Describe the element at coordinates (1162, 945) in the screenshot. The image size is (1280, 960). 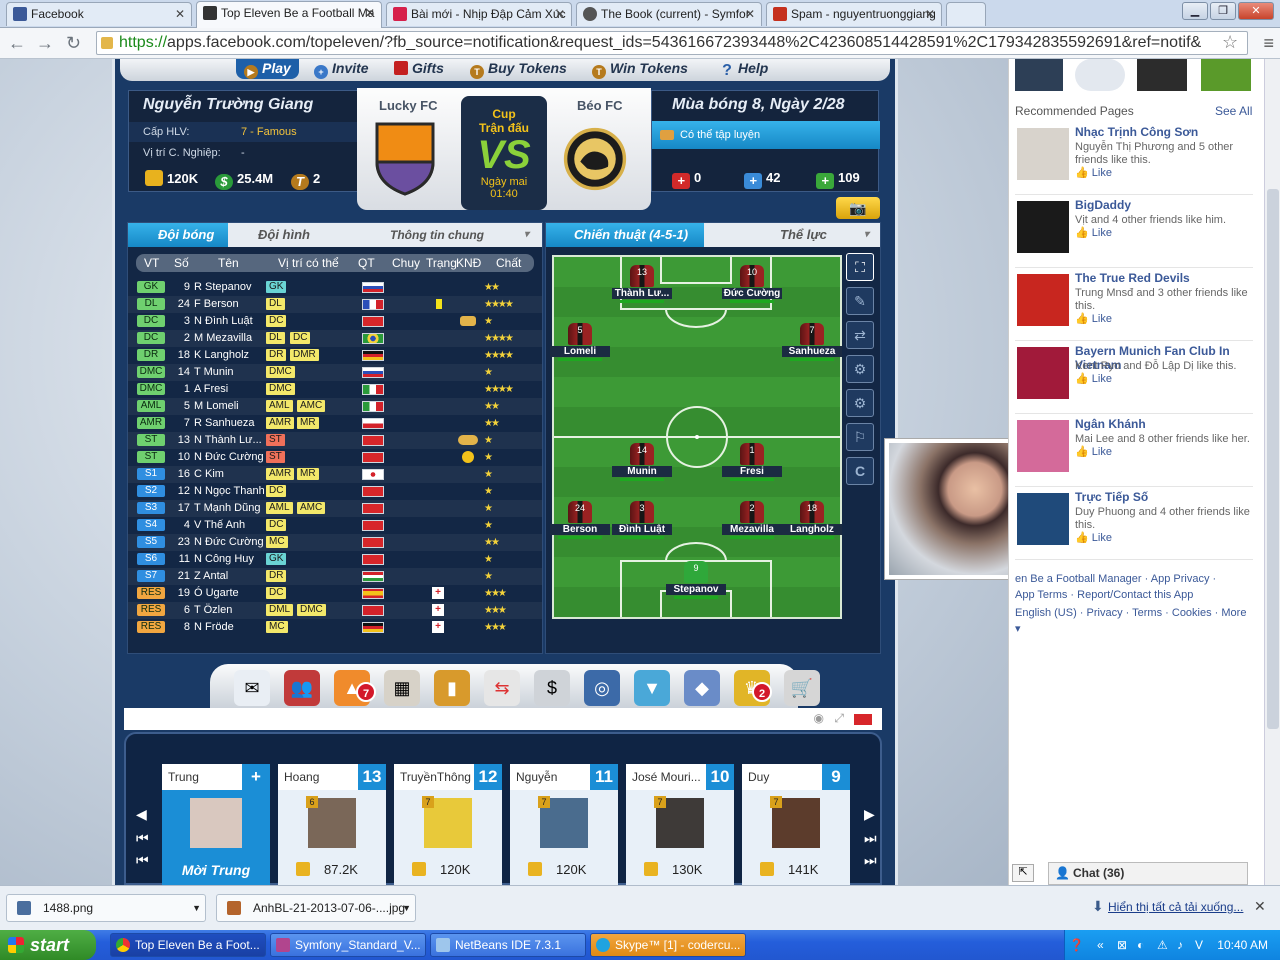
I see `warning-icon: ⚠` at that location.